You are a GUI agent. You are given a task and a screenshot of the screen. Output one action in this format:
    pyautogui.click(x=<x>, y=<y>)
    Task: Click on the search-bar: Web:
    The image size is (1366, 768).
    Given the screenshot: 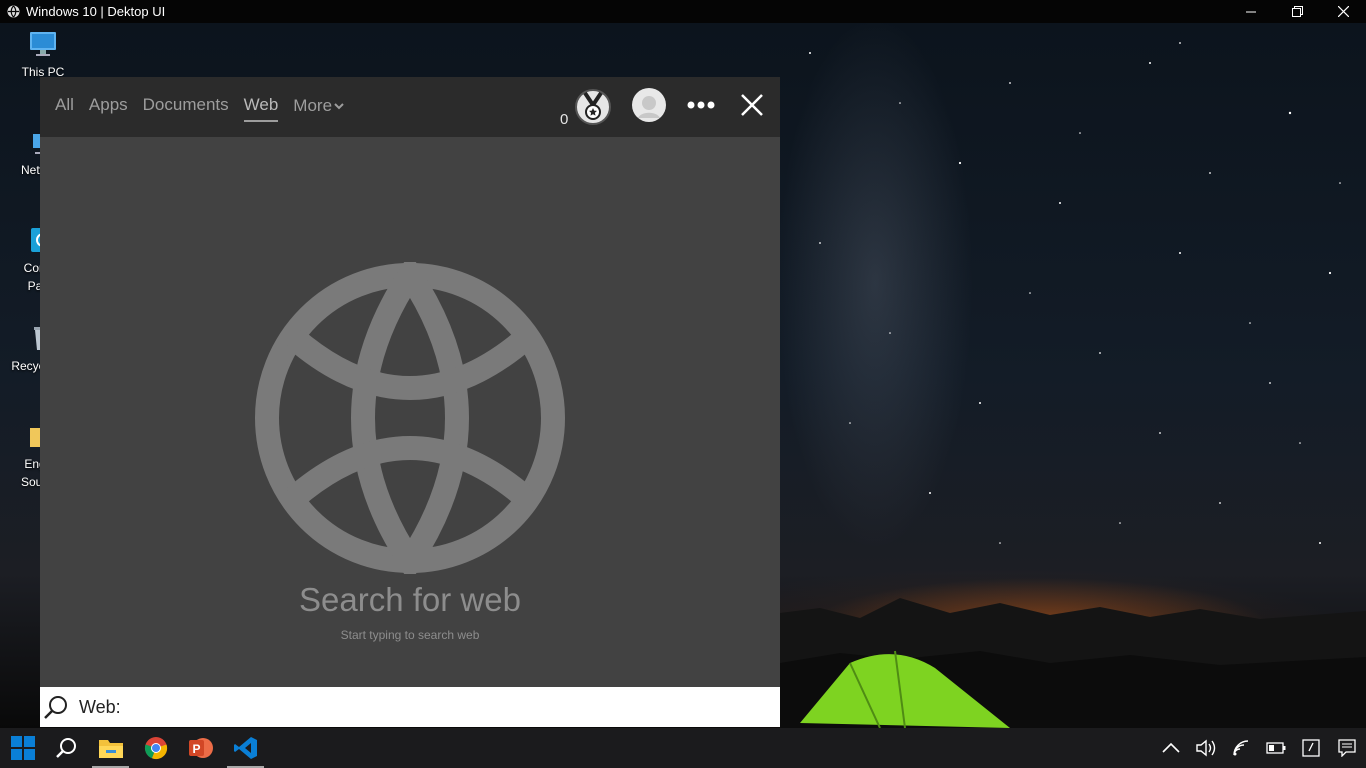 What is the action you would take?
    pyautogui.click(x=410, y=707)
    